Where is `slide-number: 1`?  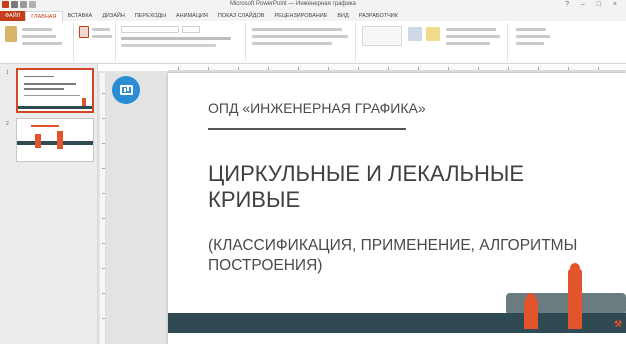
slide-number: 1 is located at coordinates (7, 73).